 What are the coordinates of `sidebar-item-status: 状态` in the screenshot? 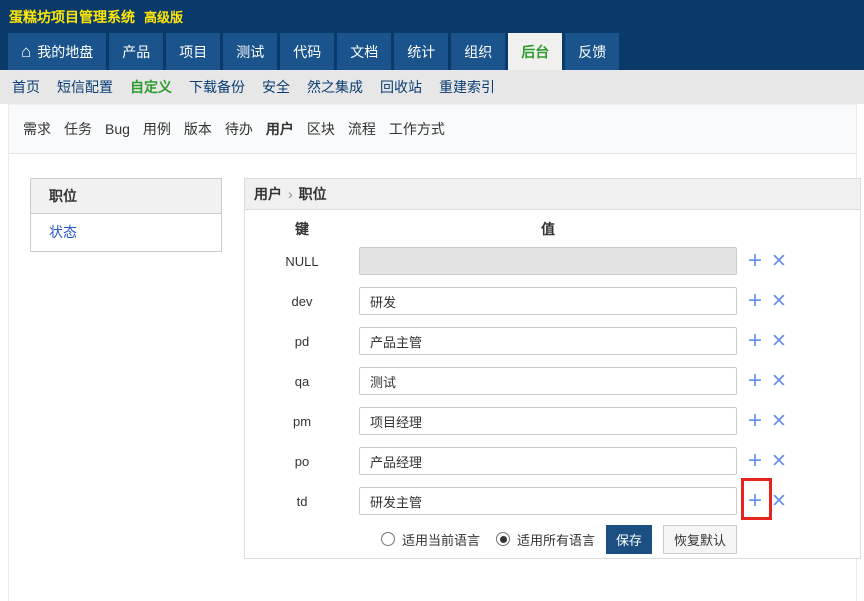 It's located at (126, 232).